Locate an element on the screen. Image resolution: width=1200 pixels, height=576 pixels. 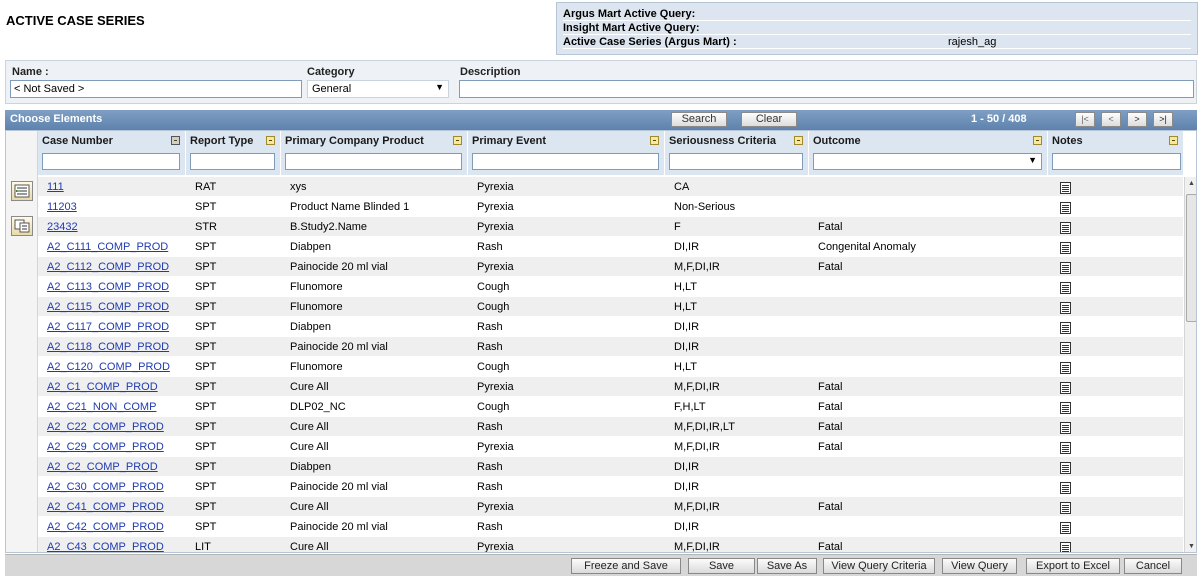
scroll-thumb is located at coordinates (1191, 258).